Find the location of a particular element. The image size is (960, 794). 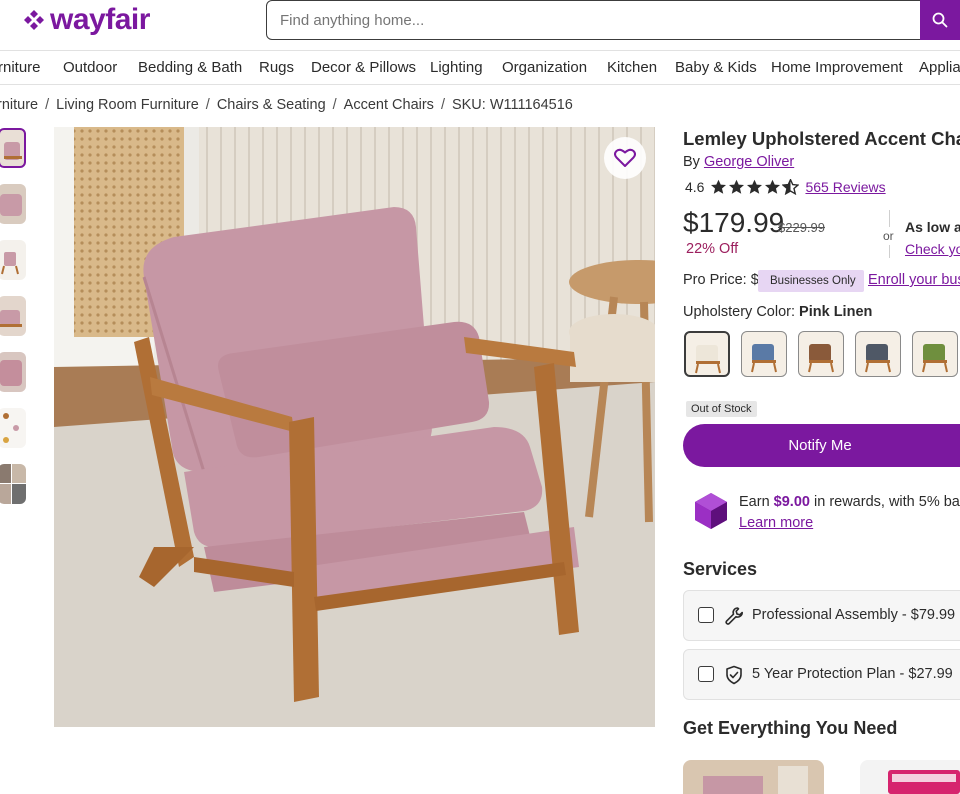

nav-item-baby-kids: Baby & Kids is located at coordinates (716, 67).